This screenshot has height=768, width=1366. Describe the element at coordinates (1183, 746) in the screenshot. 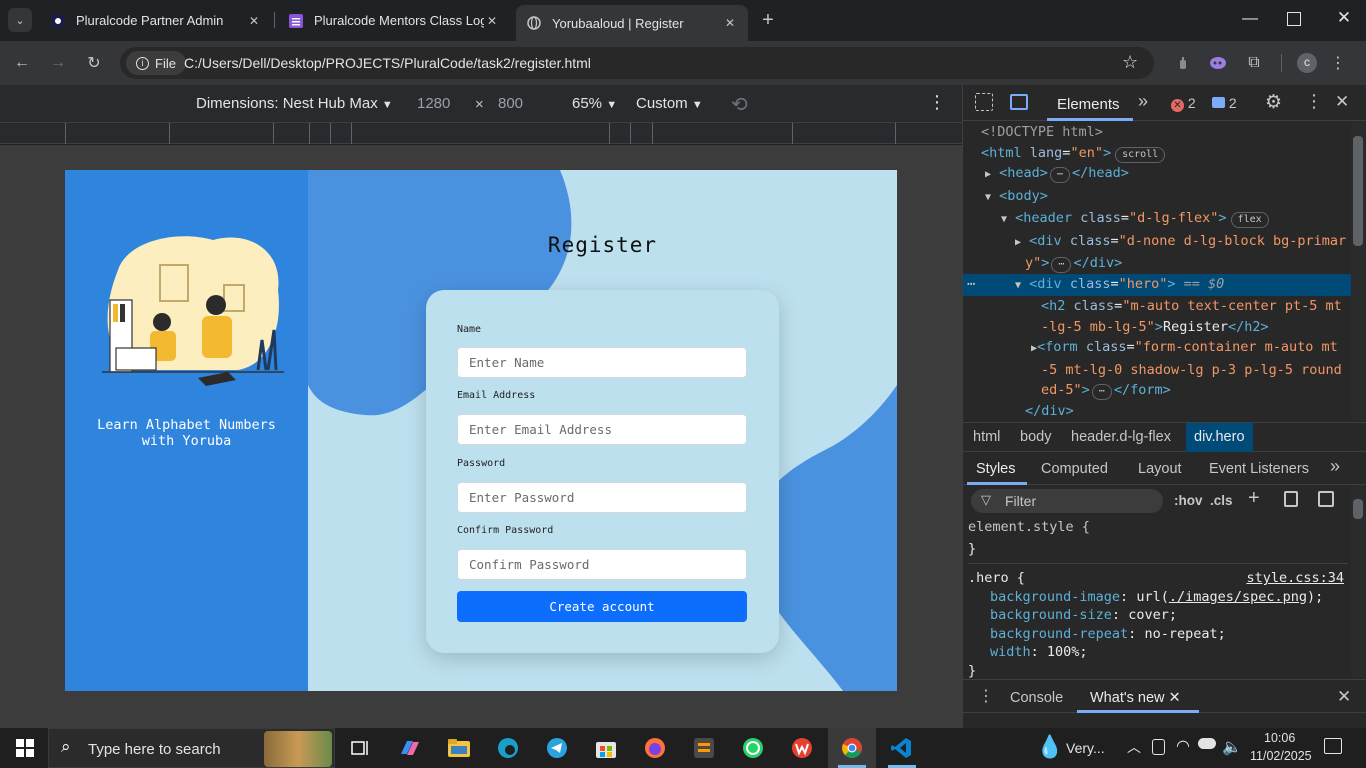

I see `wifi-icon: ◠` at that location.